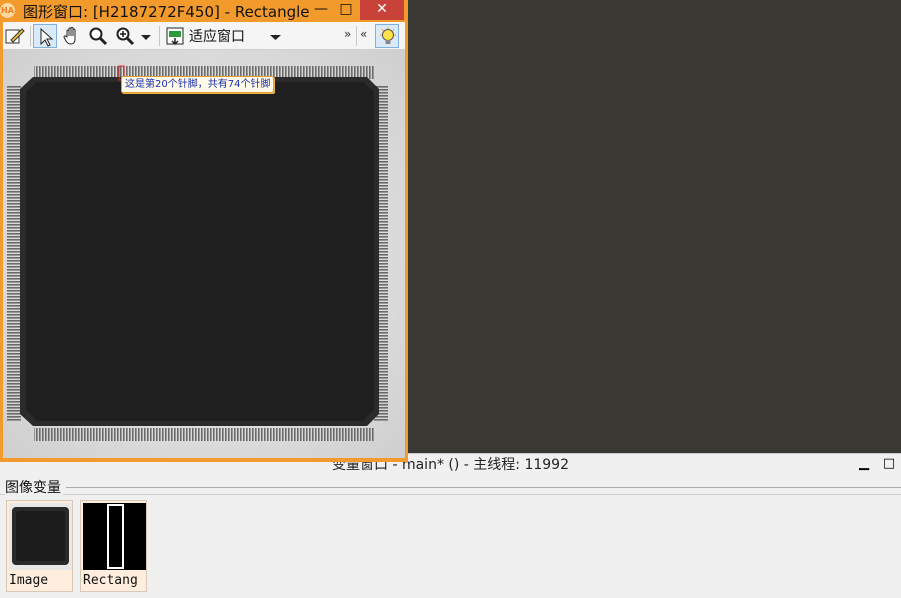 The image size is (901, 598). I want to click on fit-window-icon, so click(175, 36).